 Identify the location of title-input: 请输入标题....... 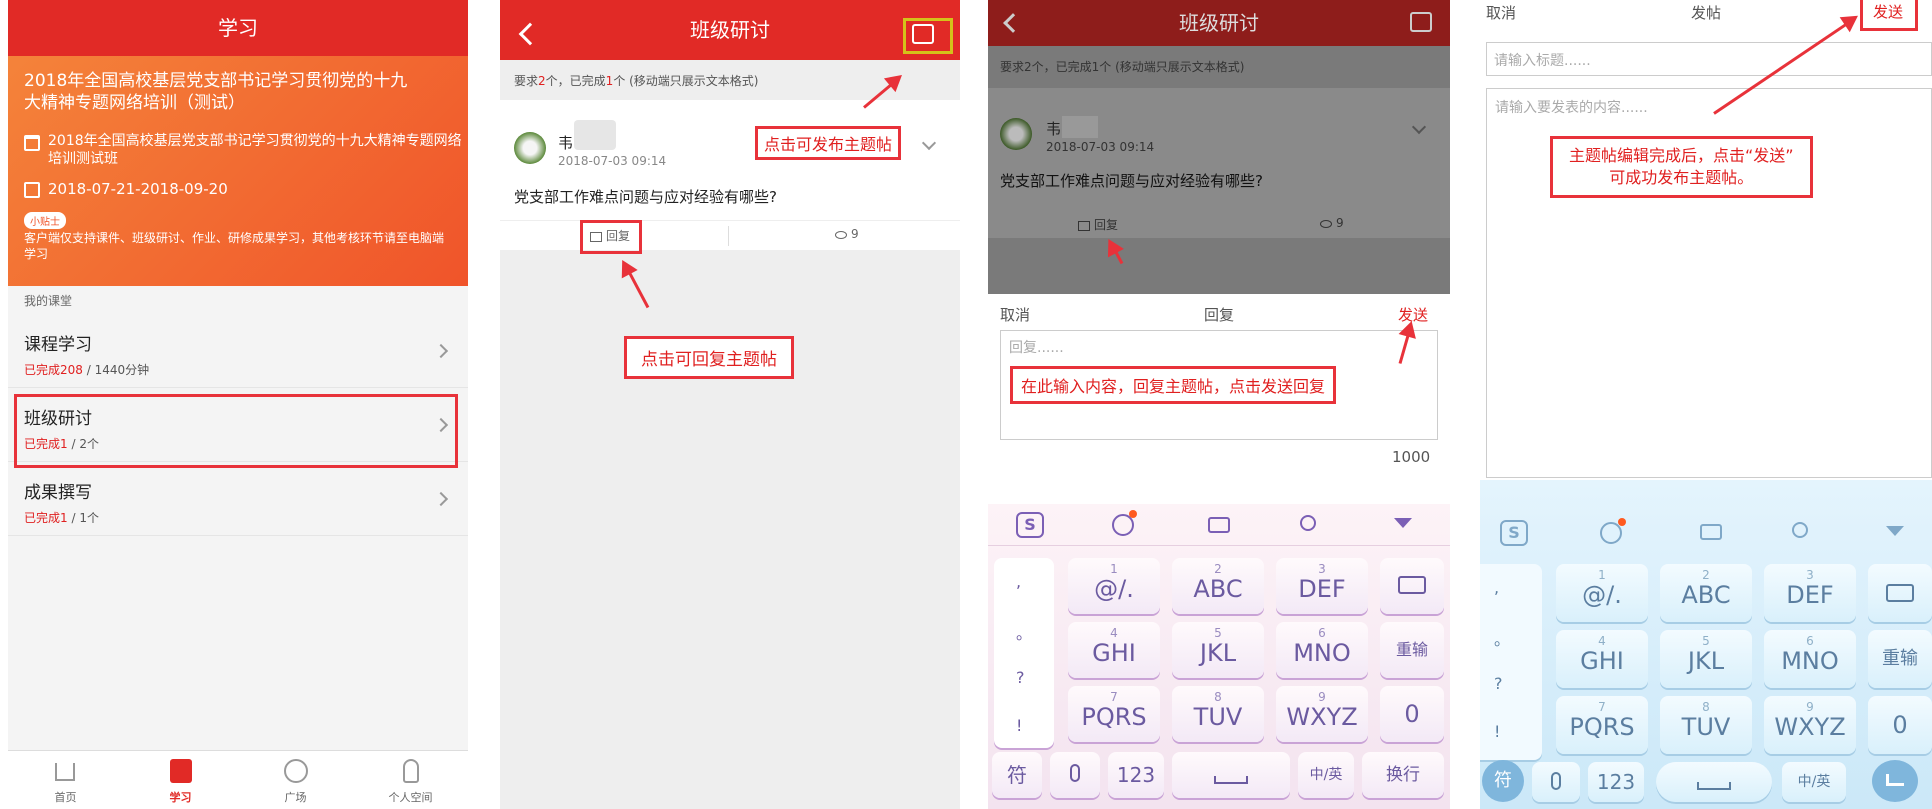
(1709, 59).